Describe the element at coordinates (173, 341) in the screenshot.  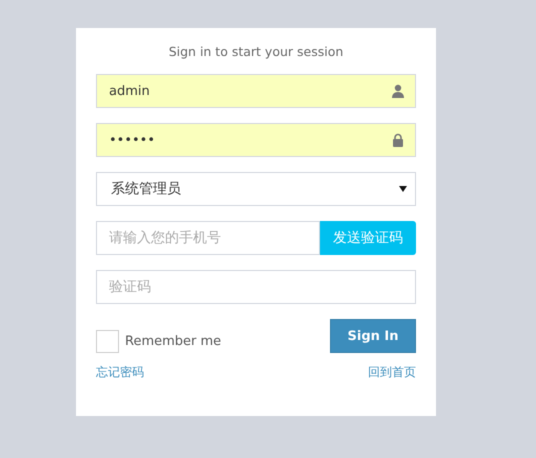
I see `remember-label: Remember me` at that location.